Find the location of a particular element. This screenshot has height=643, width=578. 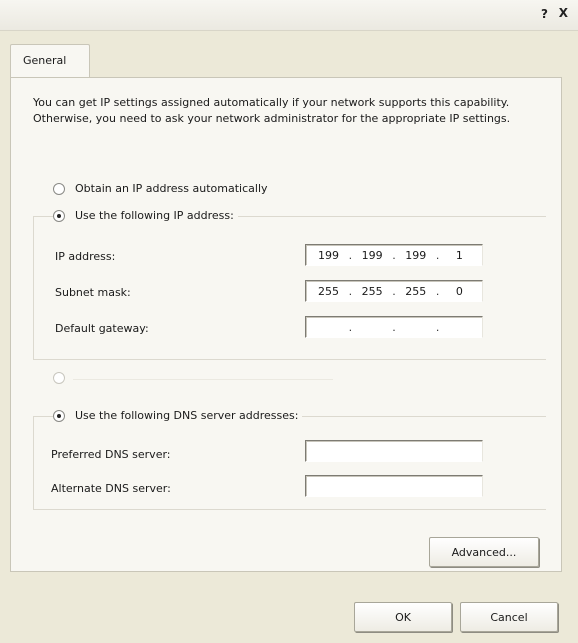

help-button: ? is located at coordinates (544, 14).